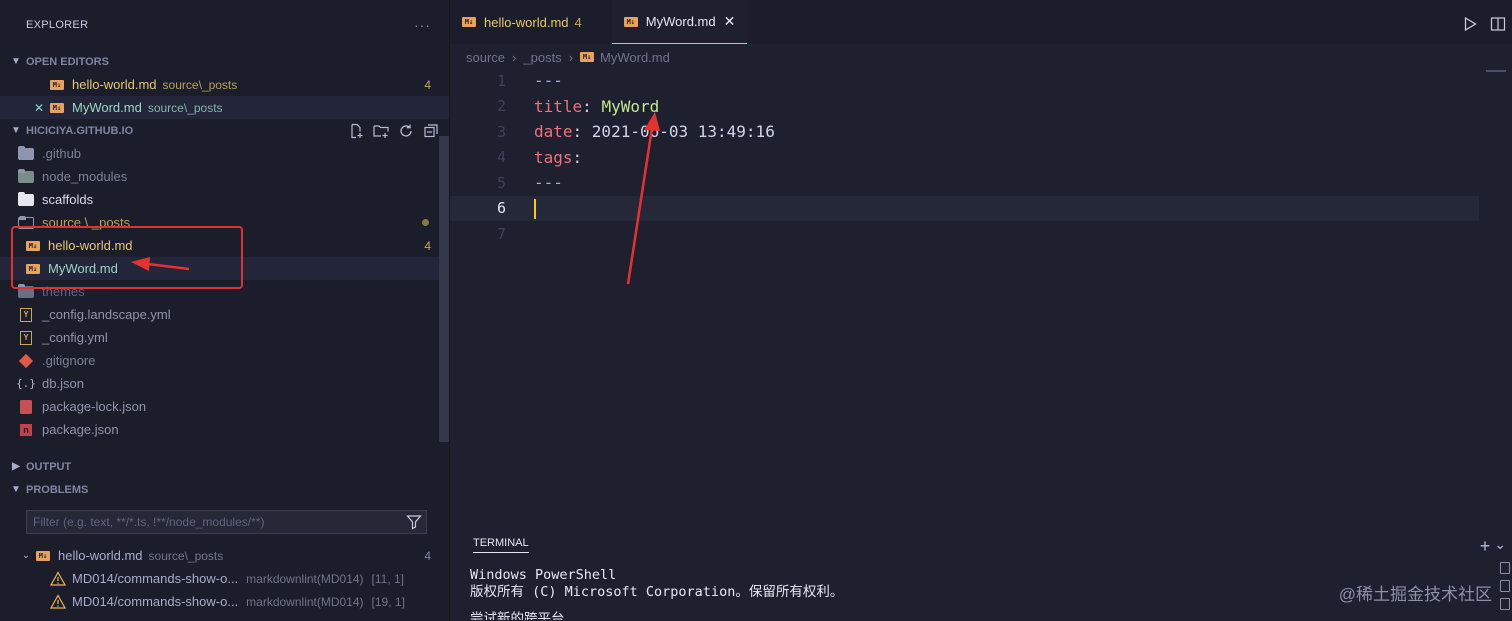 The height and width of the screenshot is (621, 1512). What do you see at coordinates (305, 578) in the screenshot?
I see `problem-source: markdownlint(MD014)` at bounding box center [305, 578].